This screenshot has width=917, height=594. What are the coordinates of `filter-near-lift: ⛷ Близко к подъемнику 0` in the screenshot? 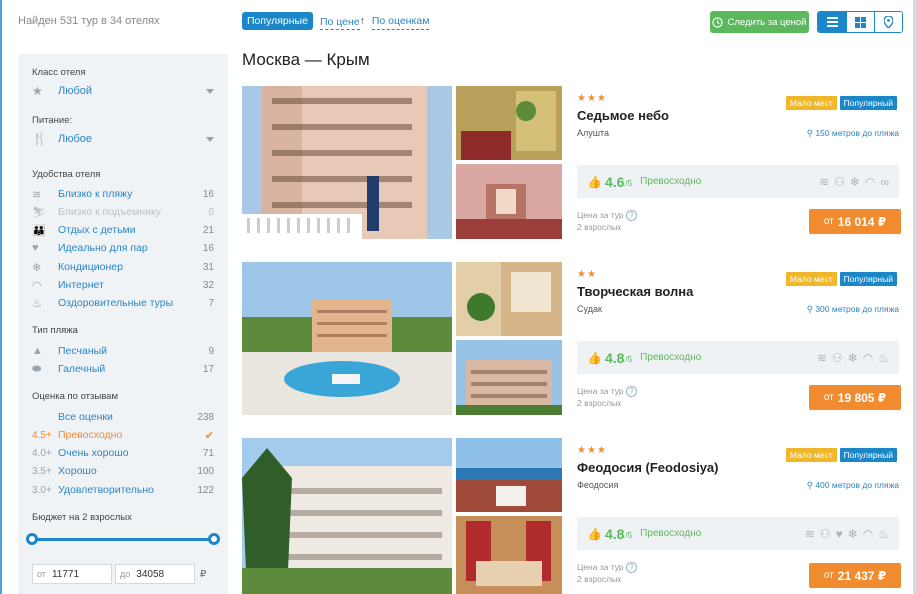 It's located at (123, 212).